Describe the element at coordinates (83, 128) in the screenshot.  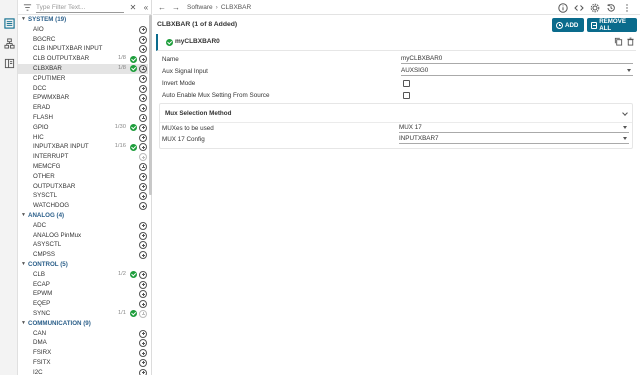
I see `tree-module-item: GPIO 1/30` at that location.